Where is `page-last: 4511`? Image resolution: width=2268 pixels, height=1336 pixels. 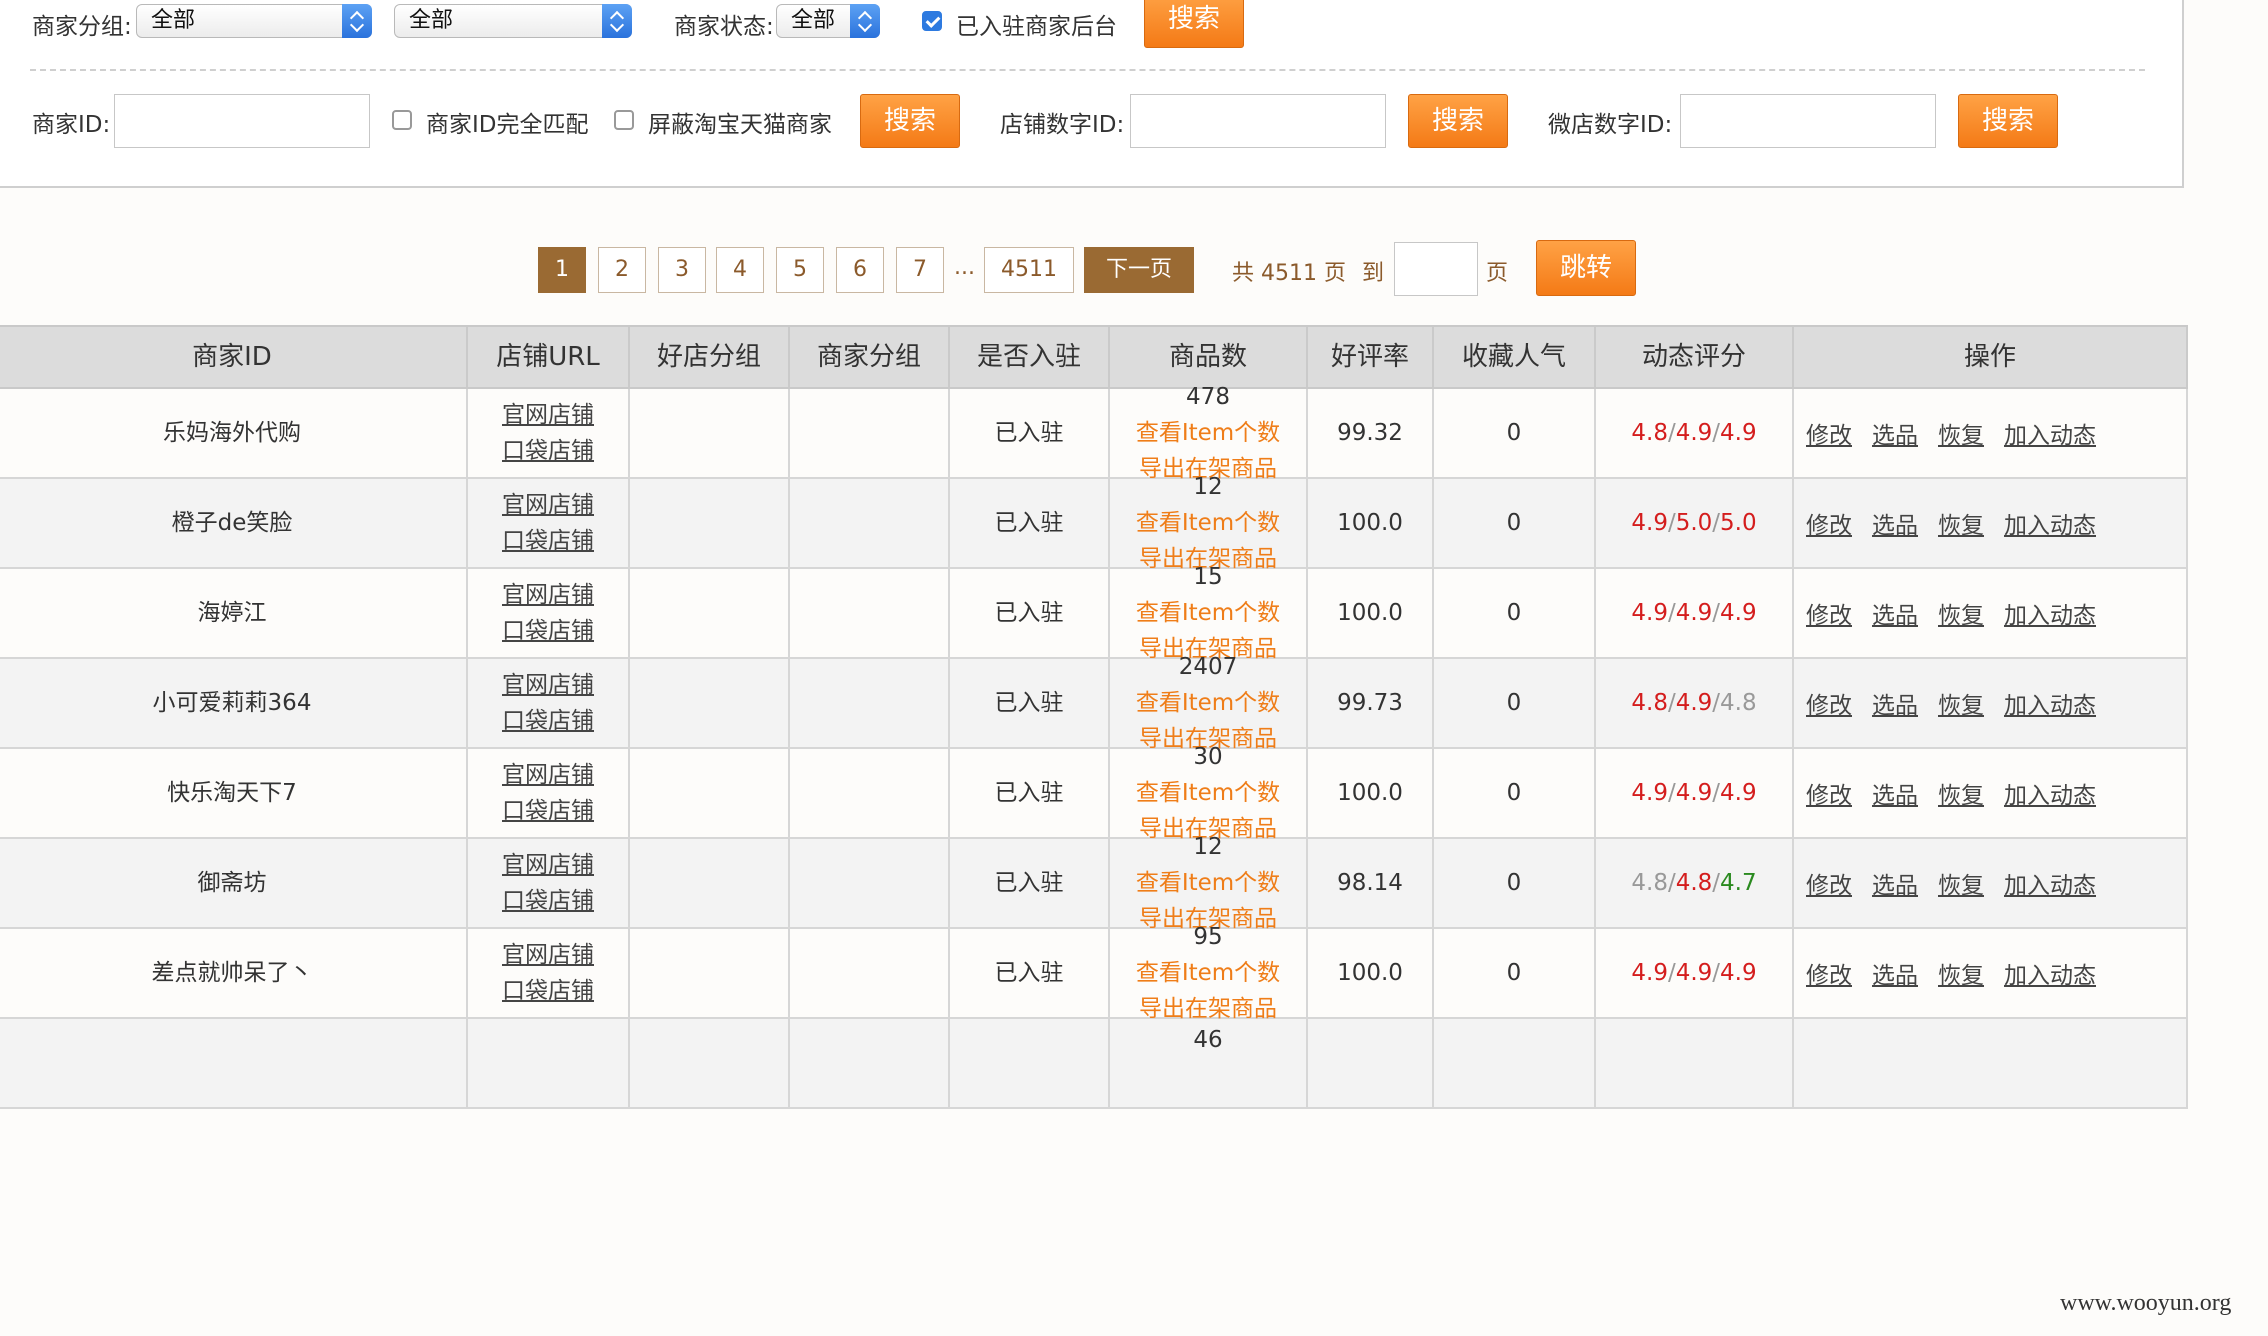 page-last: 4511 is located at coordinates (1029, 270).